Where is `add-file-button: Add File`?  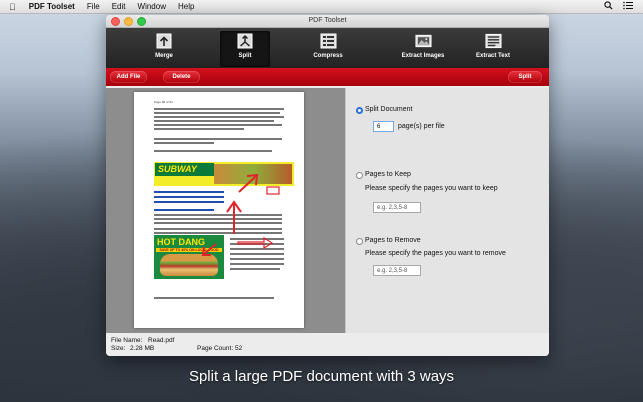
add-file-button: Add File is located at coordinates (128, 77).